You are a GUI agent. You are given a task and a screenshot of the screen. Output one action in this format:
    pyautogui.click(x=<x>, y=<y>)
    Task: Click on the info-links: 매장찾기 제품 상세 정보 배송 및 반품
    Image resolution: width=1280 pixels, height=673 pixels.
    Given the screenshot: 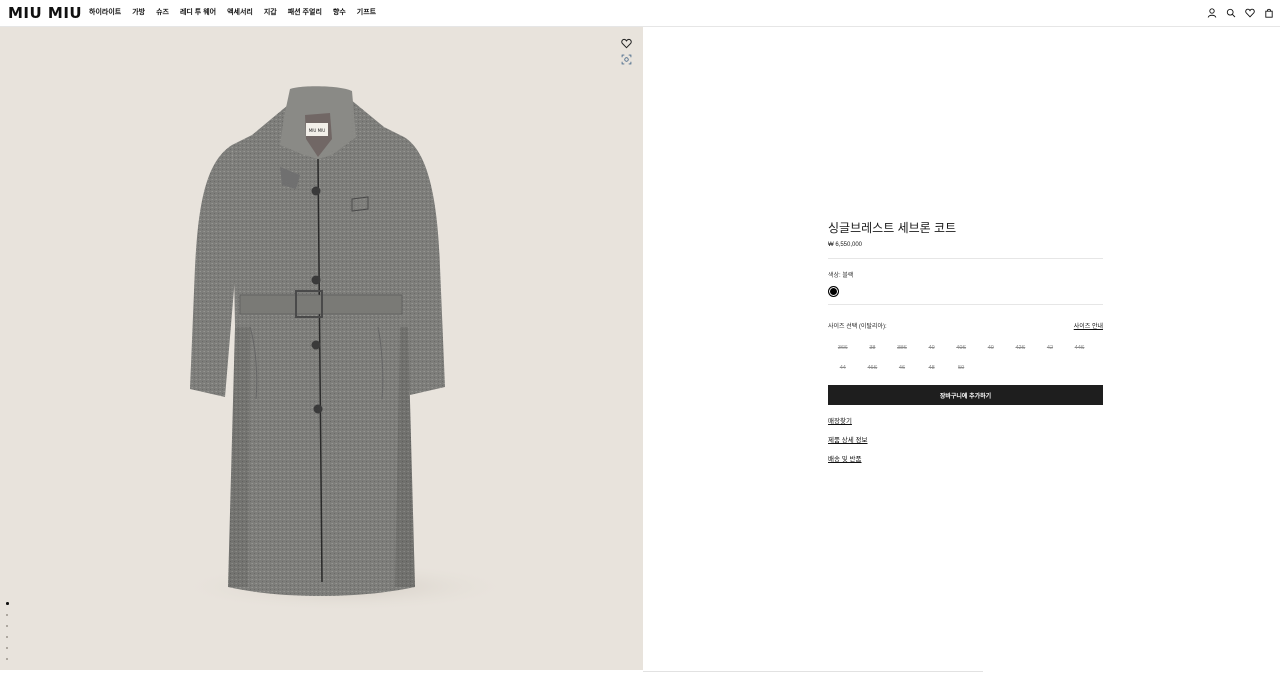 What is the action you would take?
    pyautogui.click(x=965, y=440)
    